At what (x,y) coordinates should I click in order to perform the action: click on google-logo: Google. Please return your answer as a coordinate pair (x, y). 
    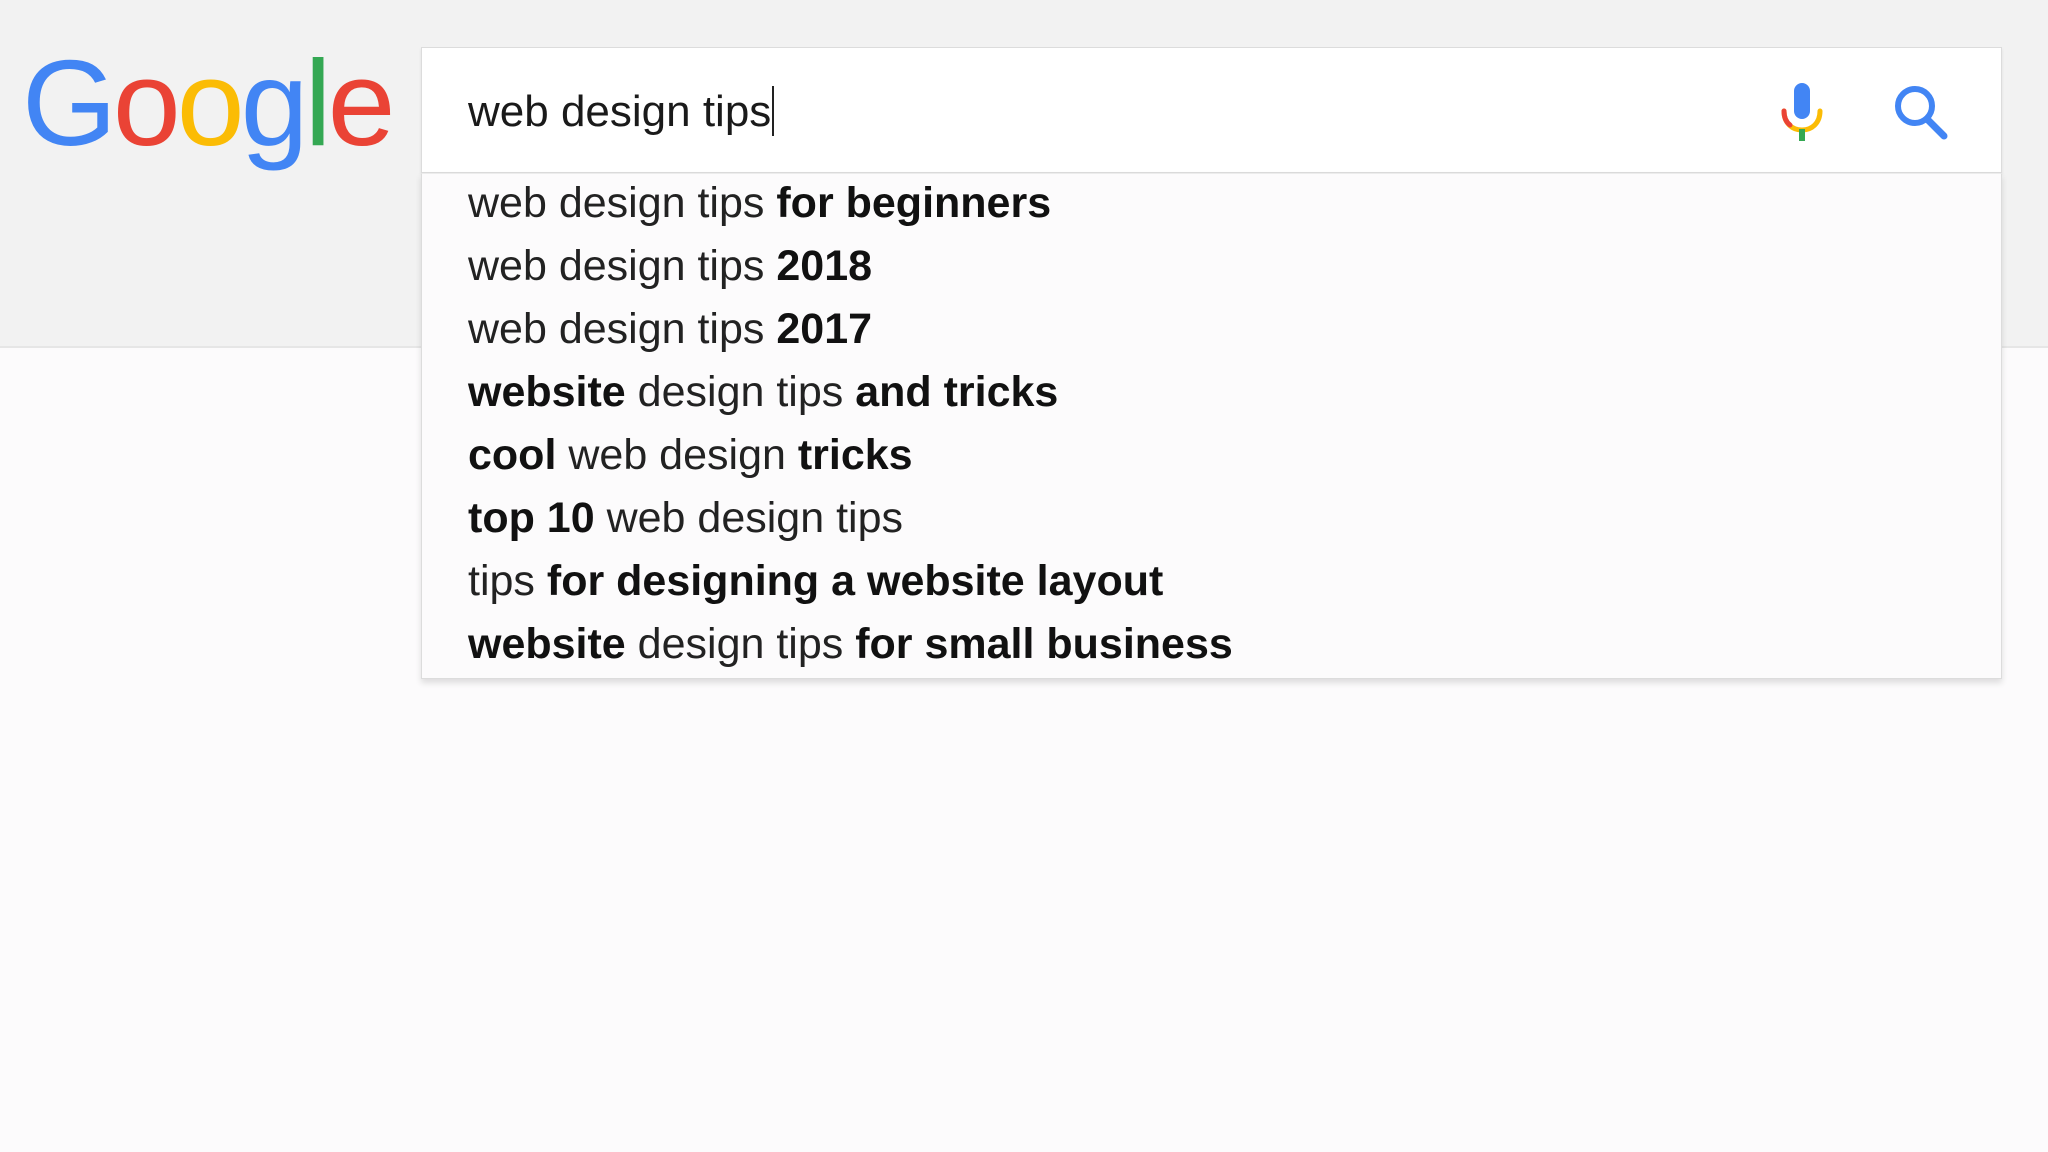
    Looking at the image, I should click on (209, 103).